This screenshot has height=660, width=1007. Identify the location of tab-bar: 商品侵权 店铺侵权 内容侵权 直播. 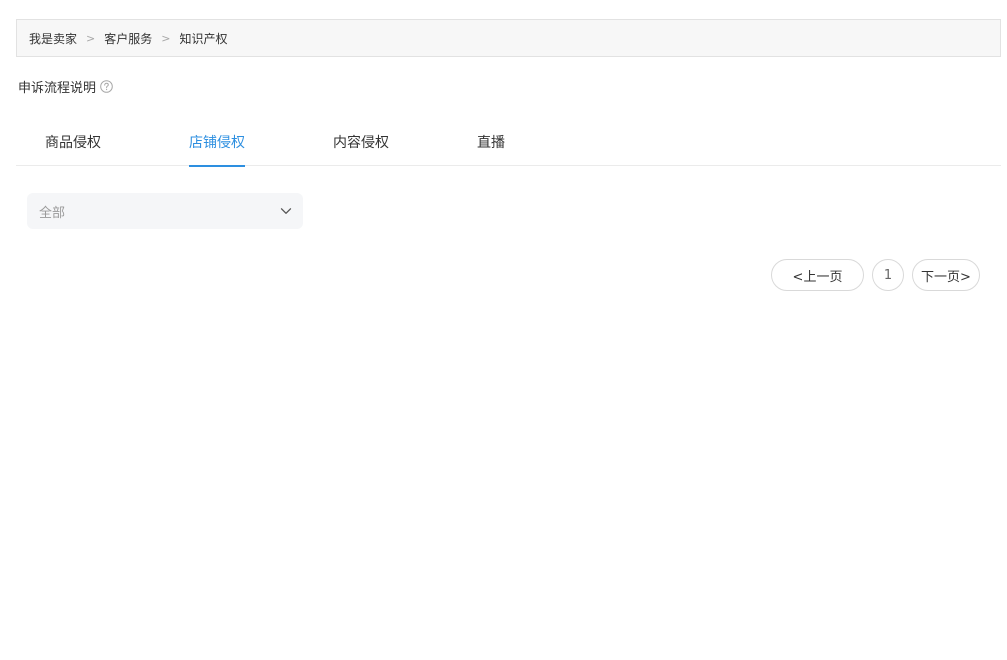
(508, 145).